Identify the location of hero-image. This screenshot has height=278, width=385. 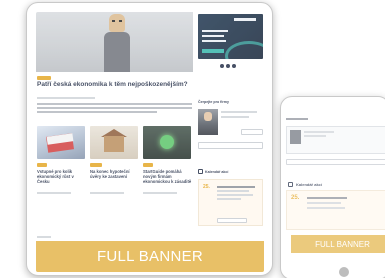
(114, 42).